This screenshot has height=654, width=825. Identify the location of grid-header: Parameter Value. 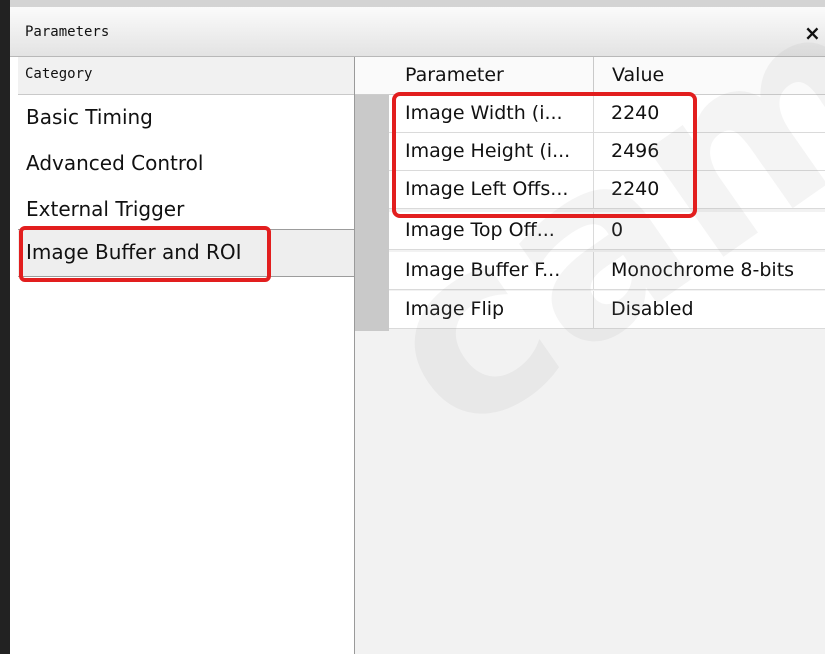
(590, 76).